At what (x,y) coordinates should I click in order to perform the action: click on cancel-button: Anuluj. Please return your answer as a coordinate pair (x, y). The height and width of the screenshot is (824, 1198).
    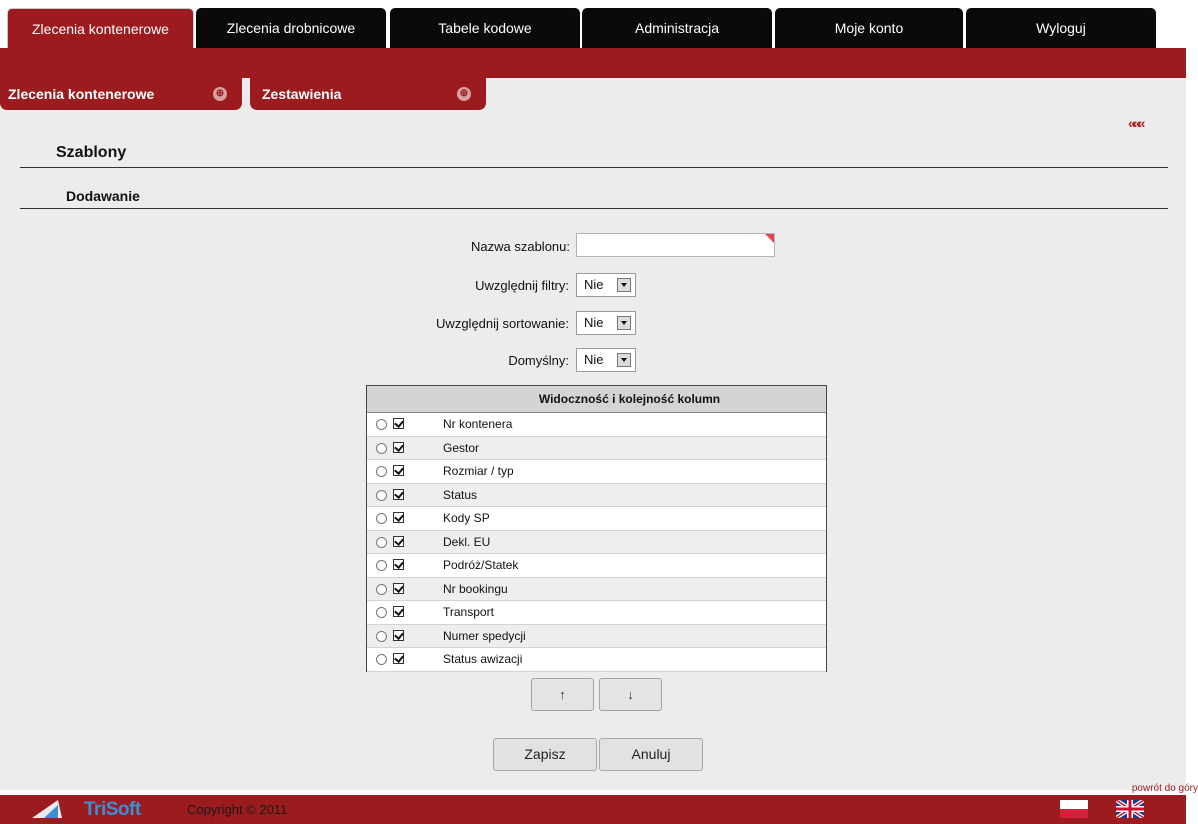
    Looking at the image, I should click on (651, 754).